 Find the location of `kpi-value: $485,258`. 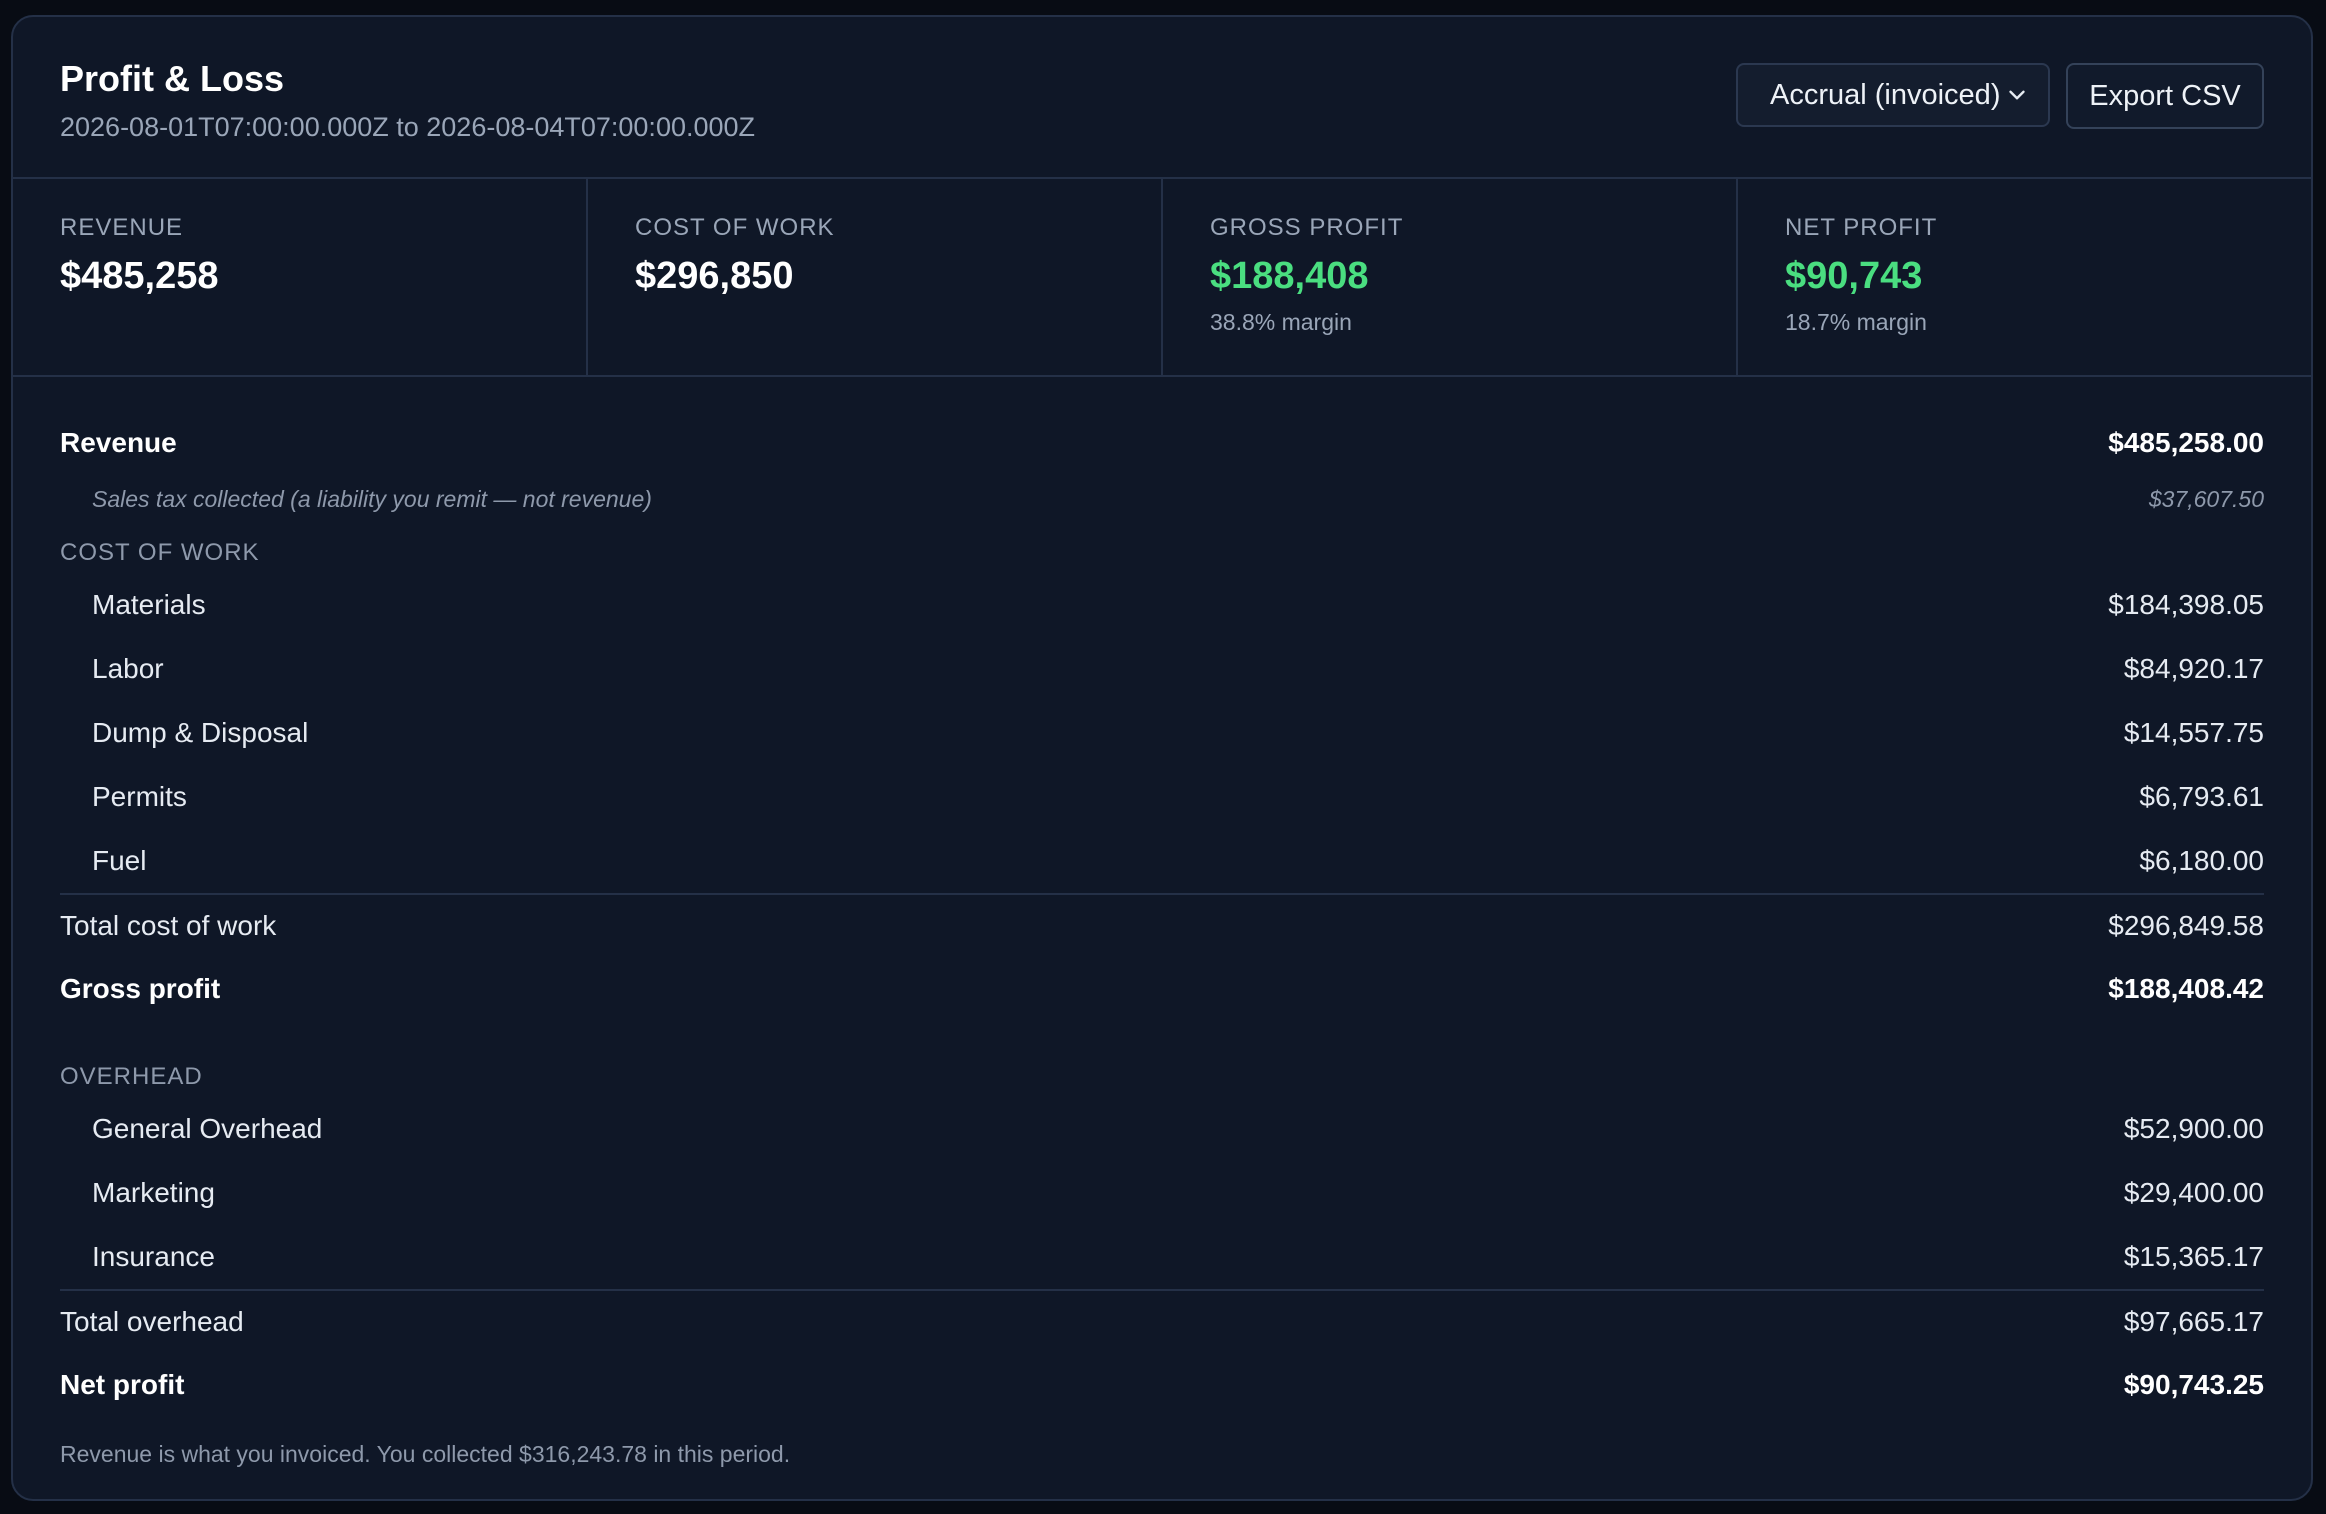

kpi-value: $485,258 is located at coordinates (139, 276).